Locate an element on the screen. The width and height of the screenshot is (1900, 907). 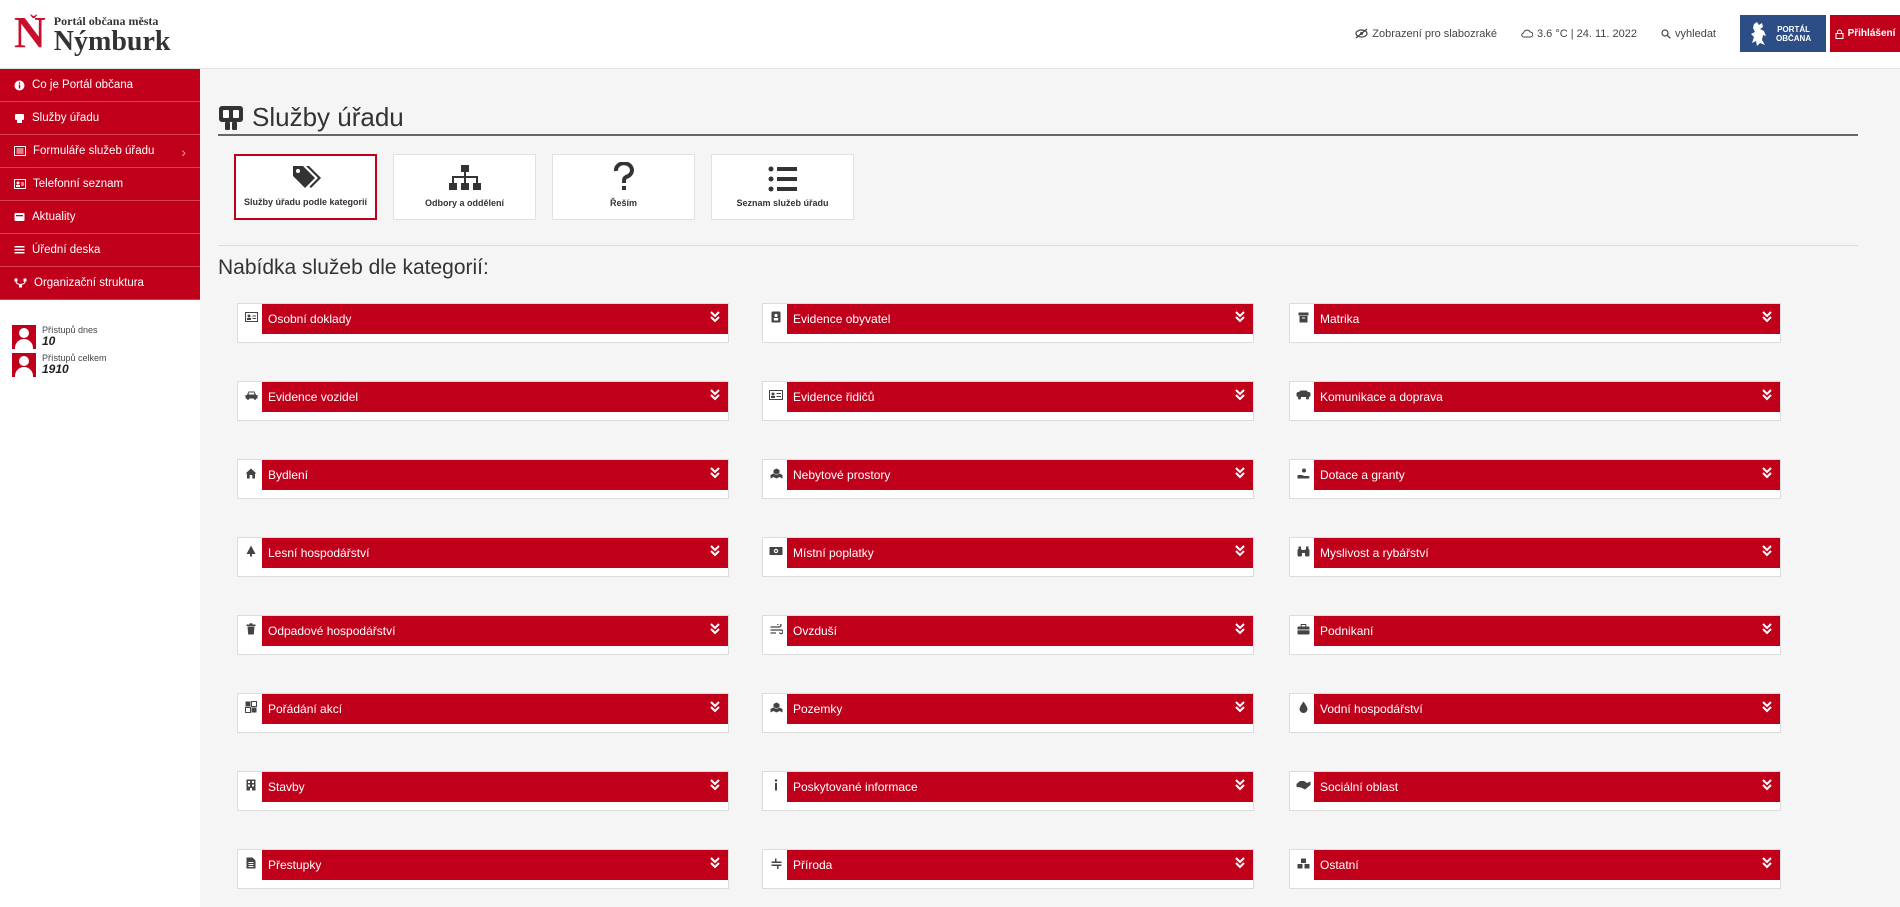
list-icon is located at coordinates (782, 179).